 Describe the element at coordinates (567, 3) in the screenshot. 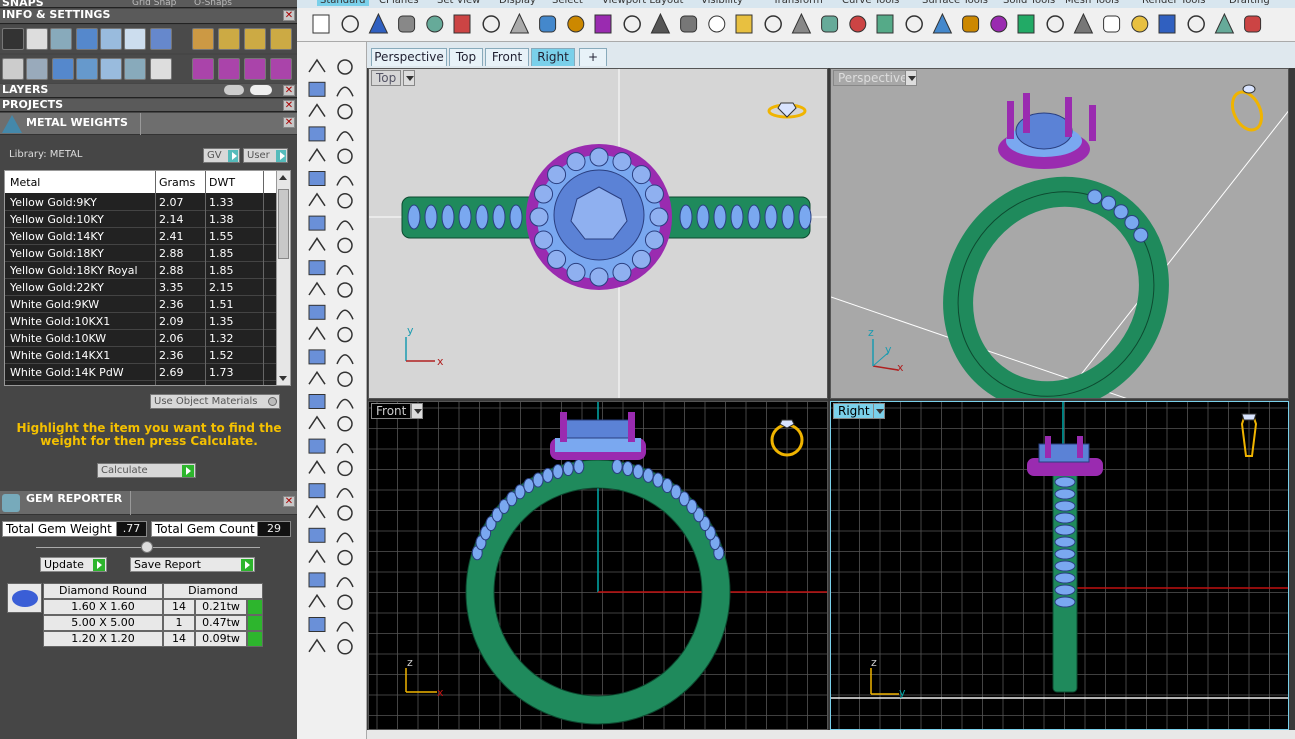

I see `toolbar-tab: Select` at that location.